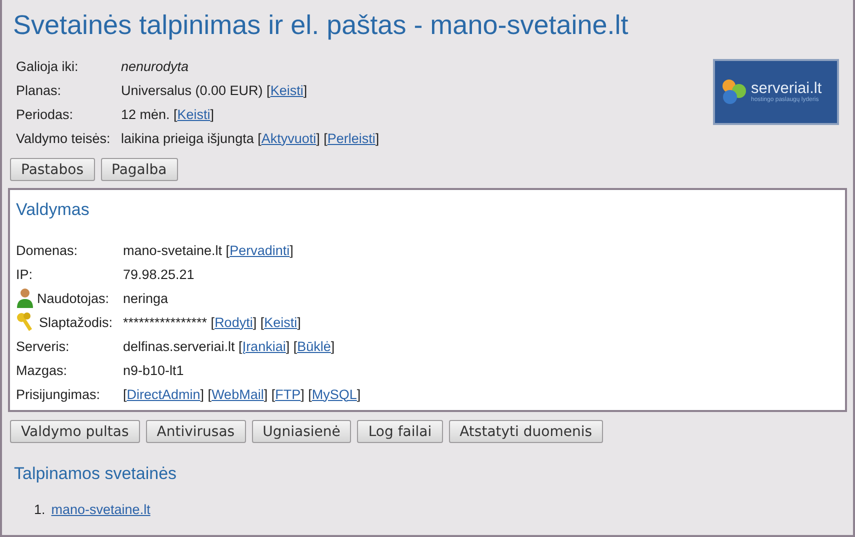 The image size is (855, 537). I want to click on link: Rodyti, so click(233, 322).